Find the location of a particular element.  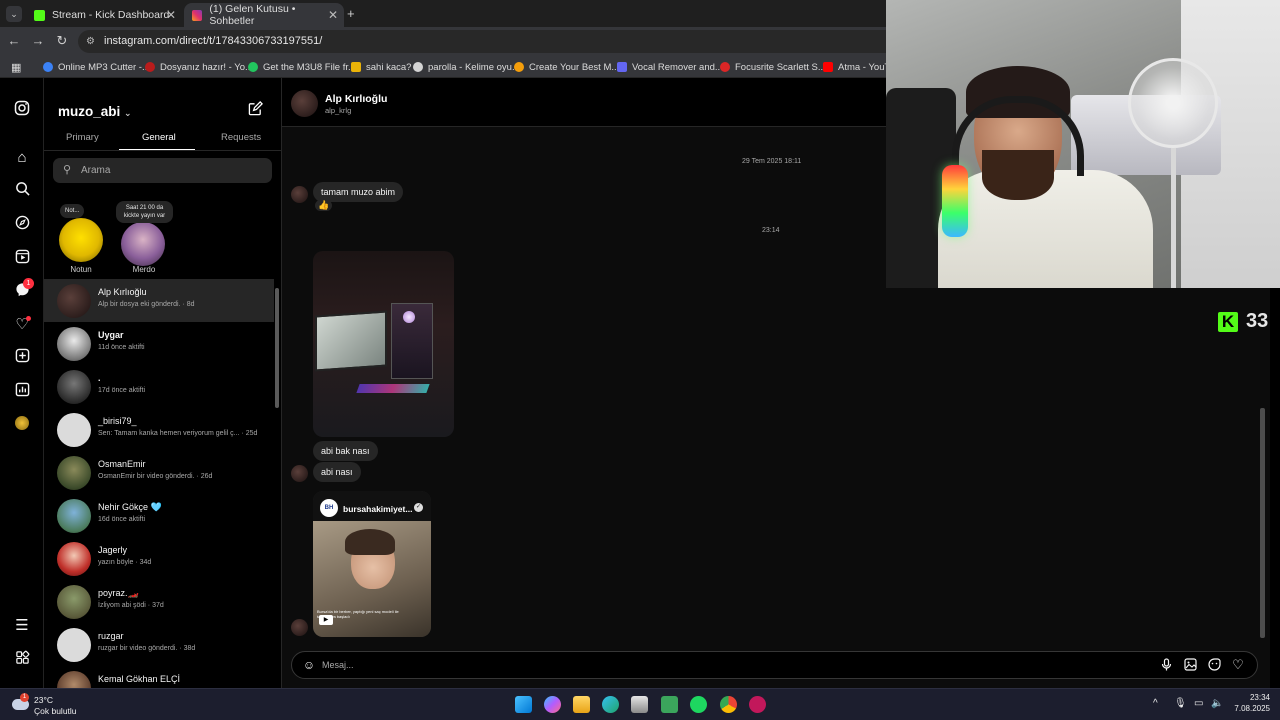

instagram-logo-icon is located at coordinates (22, 110).